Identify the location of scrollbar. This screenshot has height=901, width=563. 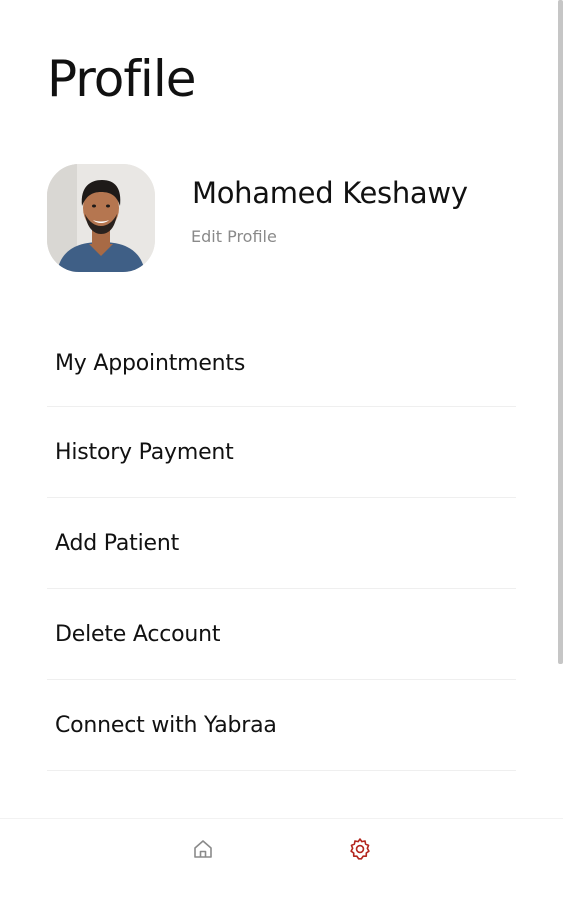
(560, 332).